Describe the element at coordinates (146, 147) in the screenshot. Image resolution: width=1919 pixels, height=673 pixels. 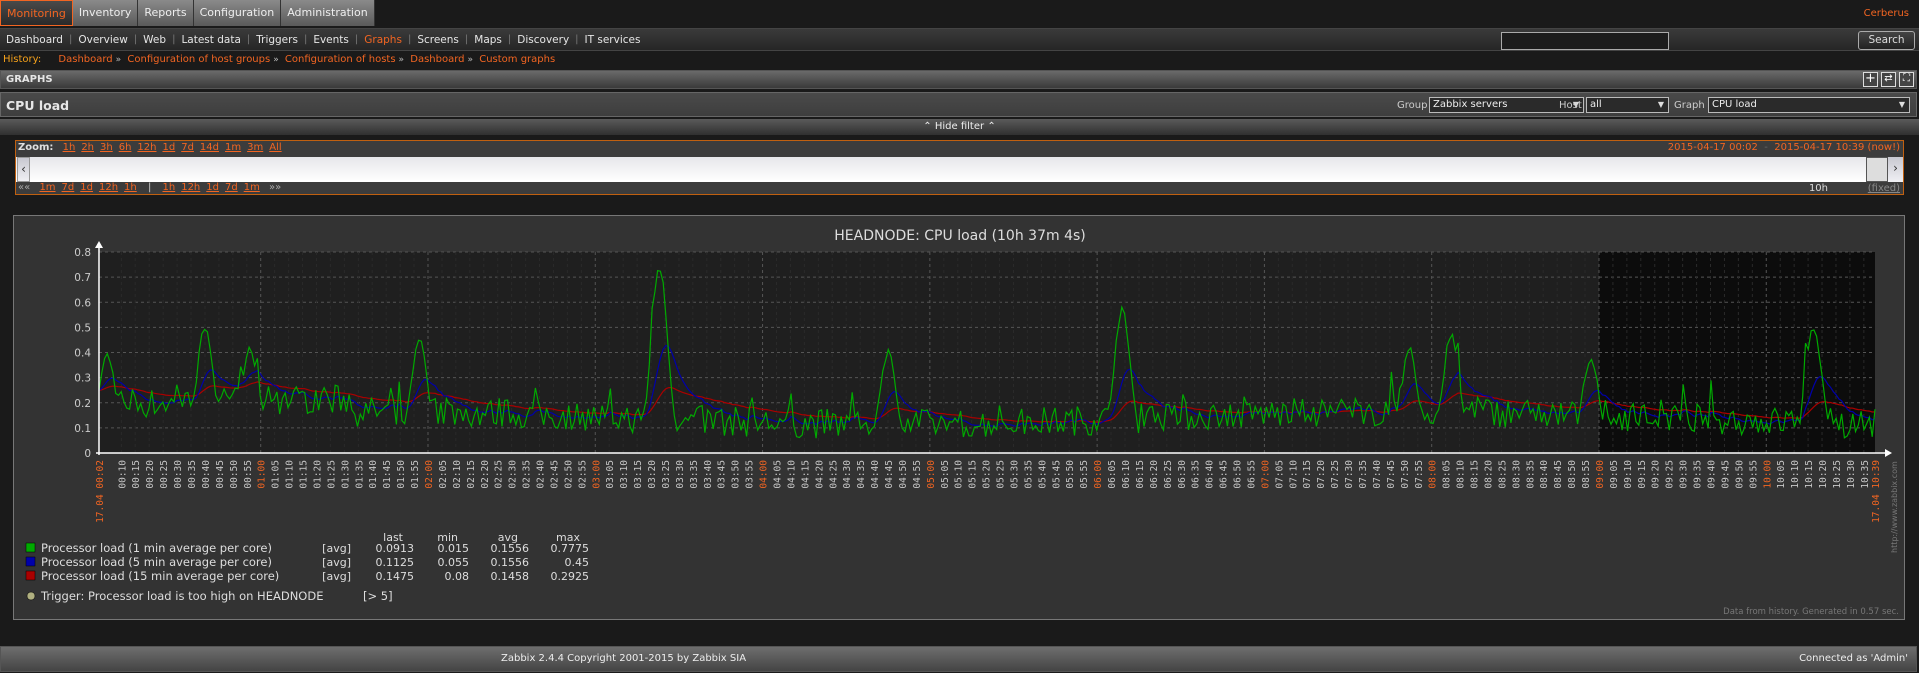
I see `zoom-link-12h: 12h` at that location.